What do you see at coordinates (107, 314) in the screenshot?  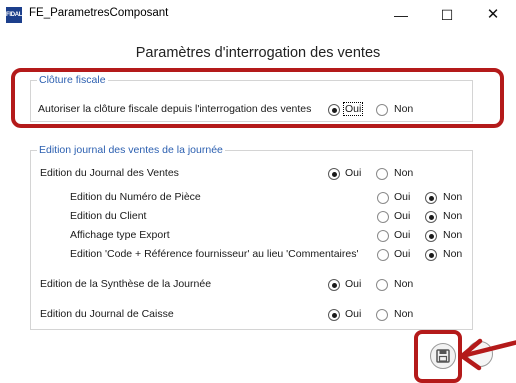 I see `journal-caisse-label: Edition du Journal de Caisse` at bounding box center [107, 314].